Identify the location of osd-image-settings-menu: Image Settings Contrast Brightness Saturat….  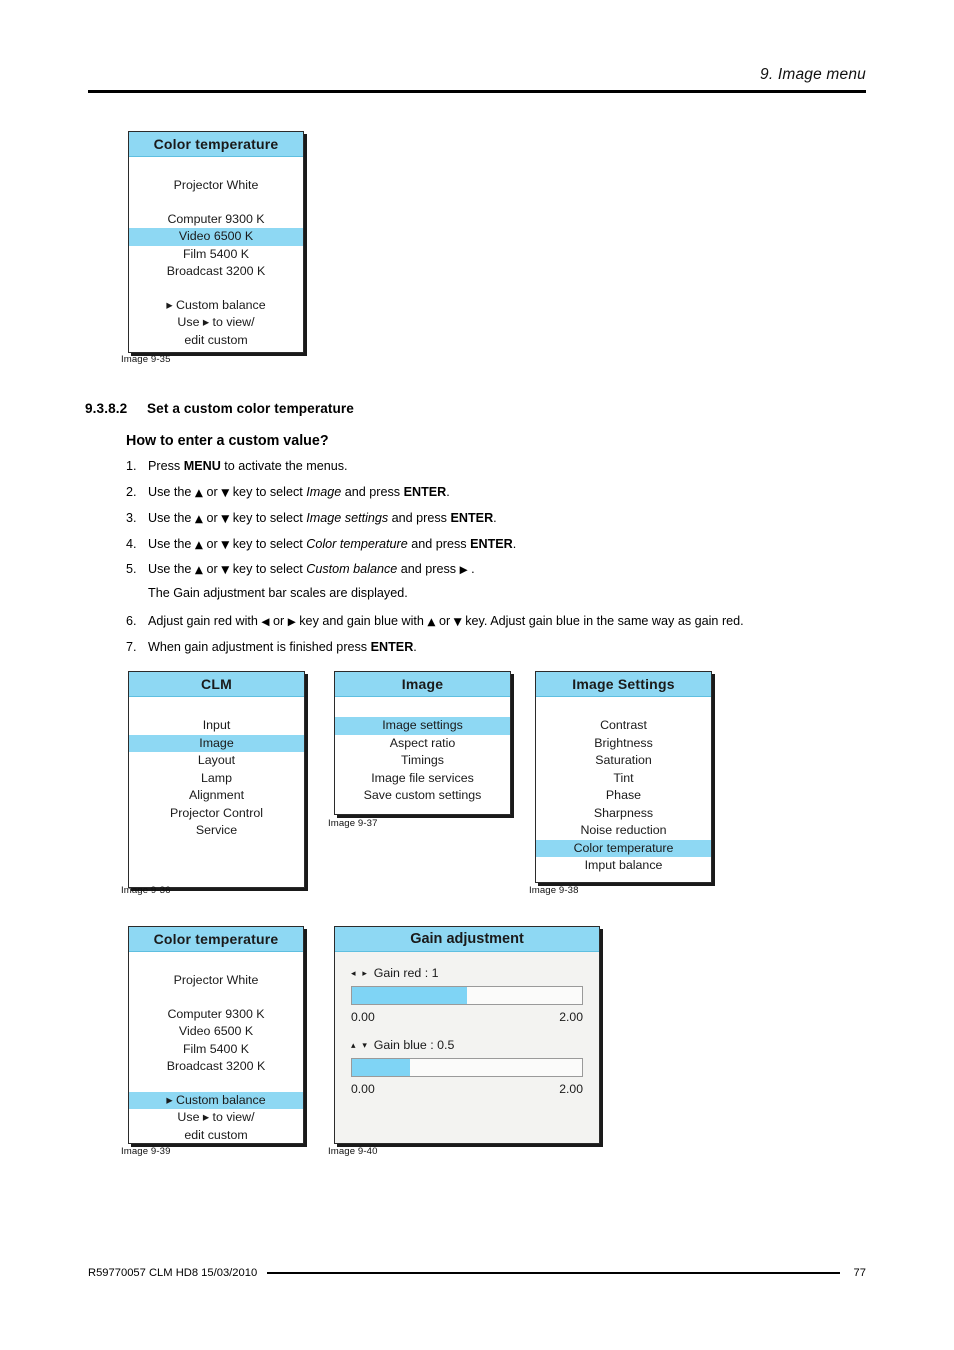
(623, 777).